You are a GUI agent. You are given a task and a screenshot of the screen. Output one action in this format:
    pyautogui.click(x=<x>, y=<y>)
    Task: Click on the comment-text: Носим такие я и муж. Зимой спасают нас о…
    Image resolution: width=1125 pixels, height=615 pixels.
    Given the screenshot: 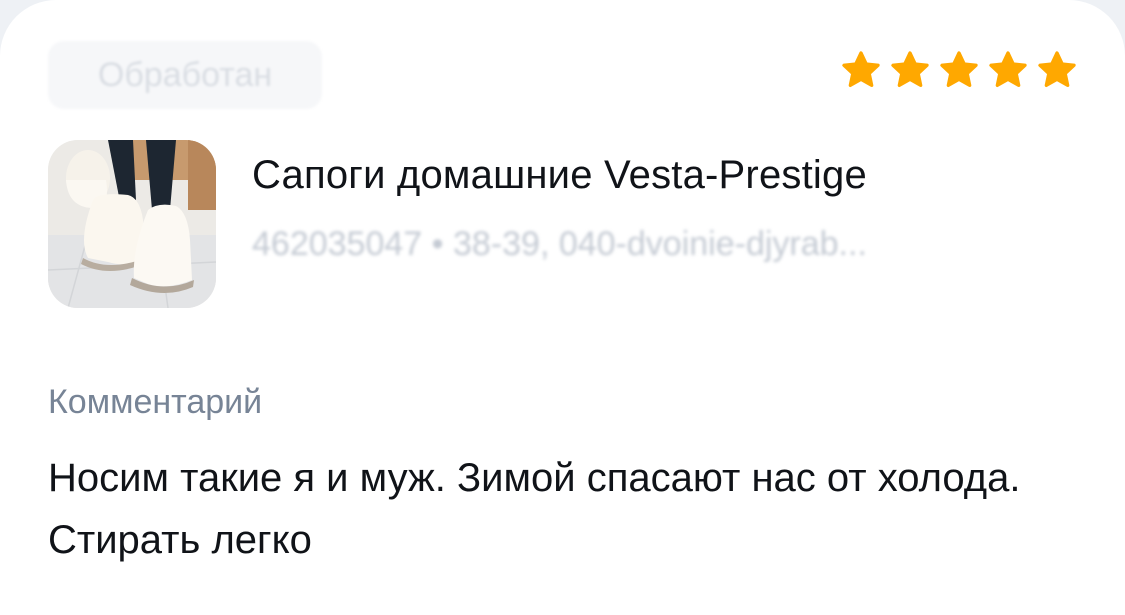 What is the action you would take?
    pyautogui.click(x=534, y=509)
    